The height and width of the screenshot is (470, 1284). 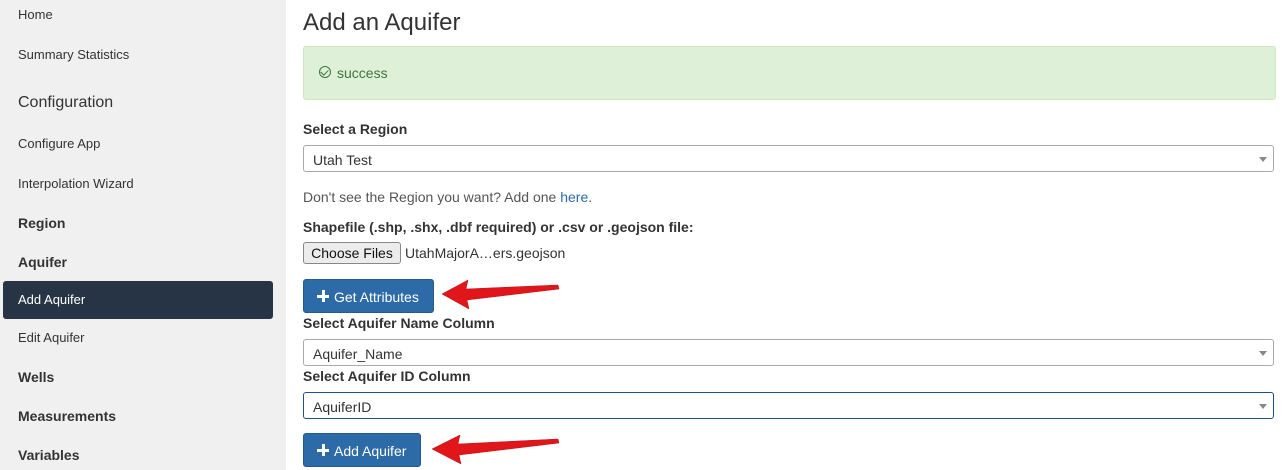 I want to click on sidebar-item-variables: Variables, so click(x=49, y=455).